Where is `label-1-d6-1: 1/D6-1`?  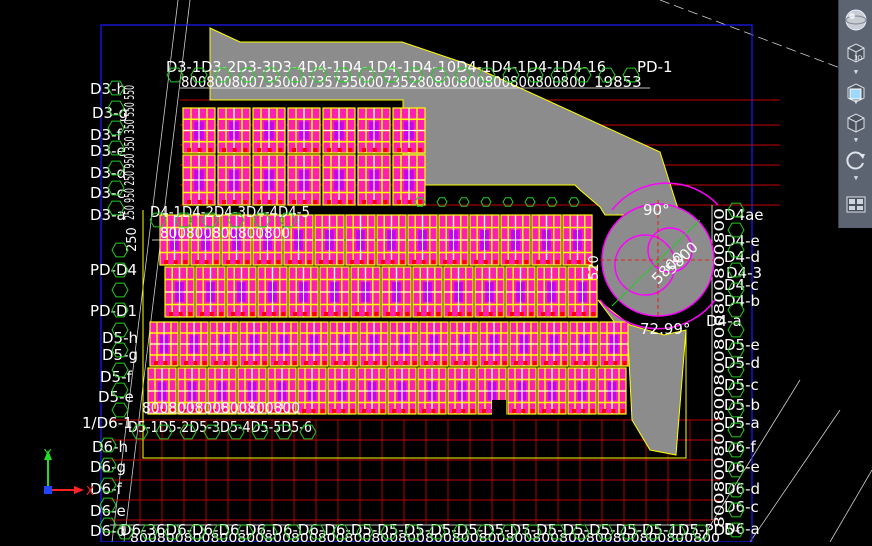
label-1-d6-1: 1/D6-1 is located at coordinates (107, 423).